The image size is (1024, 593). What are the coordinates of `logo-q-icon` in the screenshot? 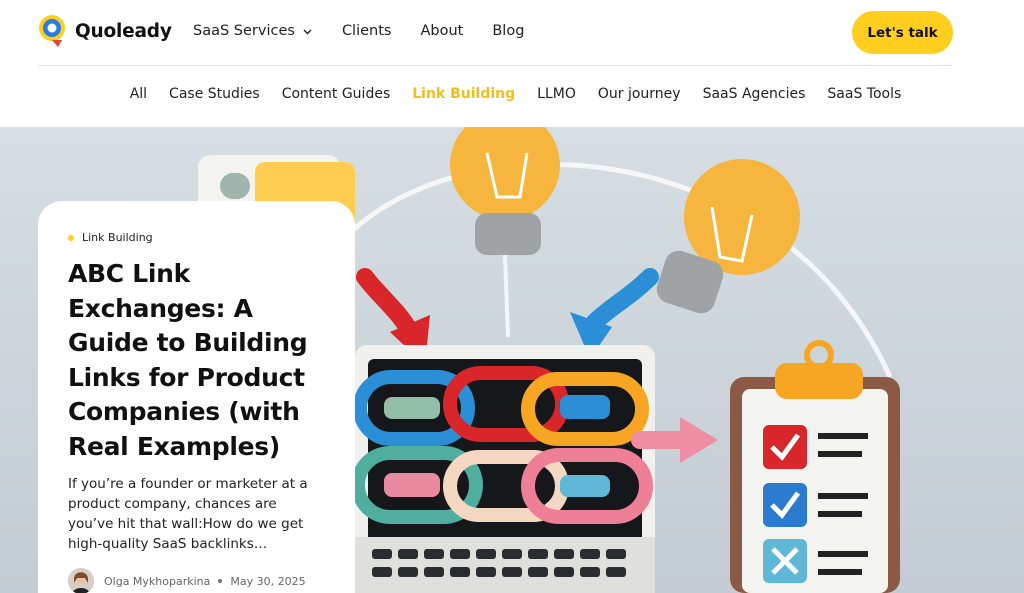 It's located at (53, 31).